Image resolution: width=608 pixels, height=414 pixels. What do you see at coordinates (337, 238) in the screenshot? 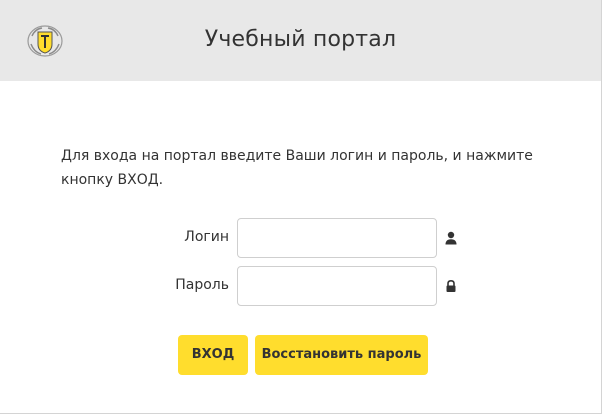
I see `login-input` at bounding box center [337, 238].